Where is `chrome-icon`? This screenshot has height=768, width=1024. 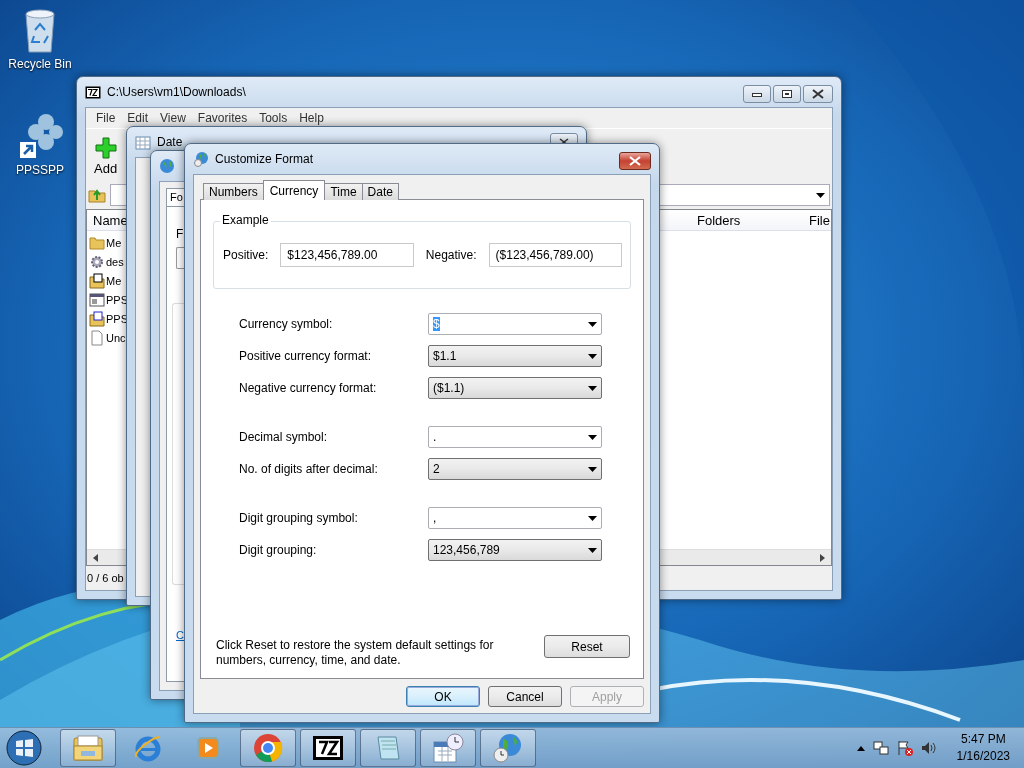 chrome-icon is located at coordinates (268, 748).